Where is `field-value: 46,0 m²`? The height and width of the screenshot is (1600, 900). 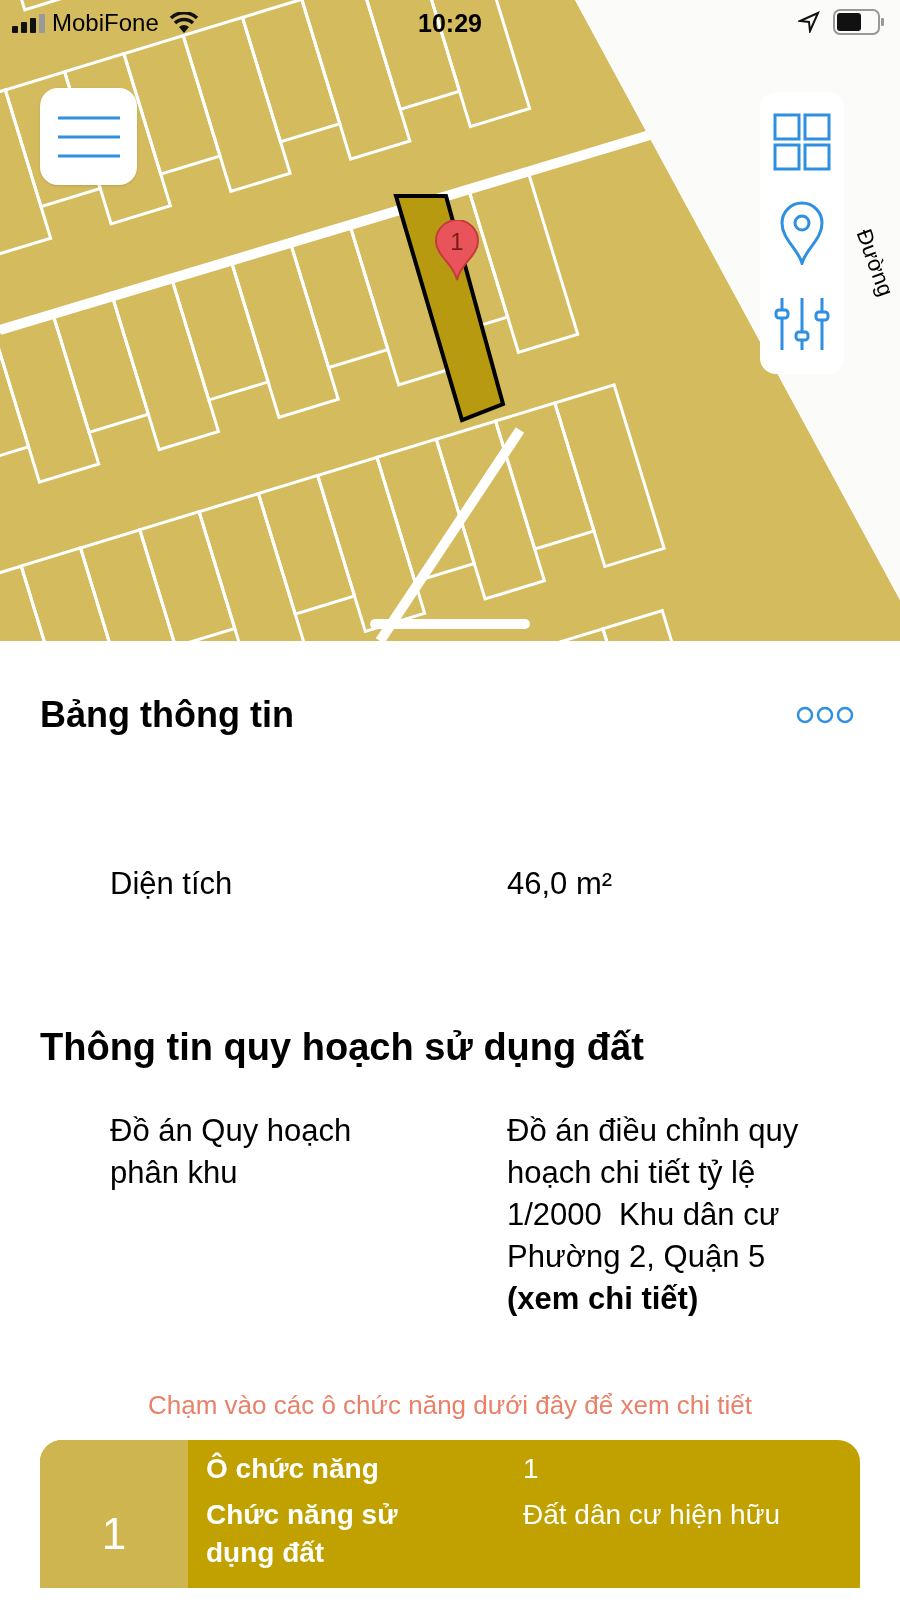
field-value: 46,0 m² is located at coordinates (560, 884).